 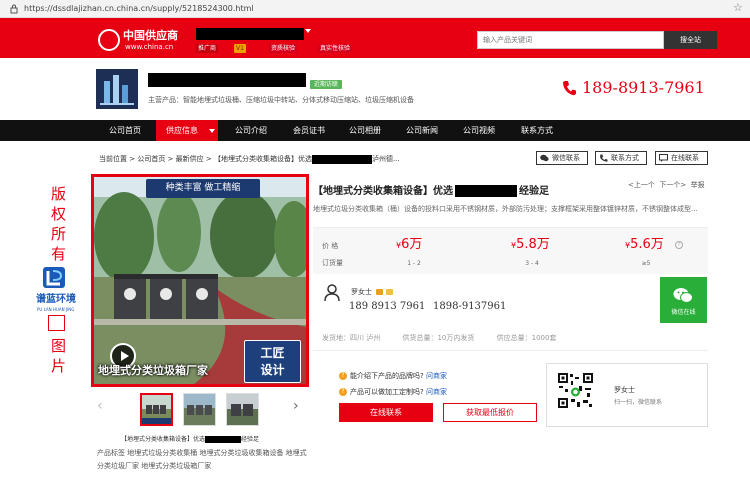 I want to click on online-contact-cta: 在线联系, so click(x=386, y=412).